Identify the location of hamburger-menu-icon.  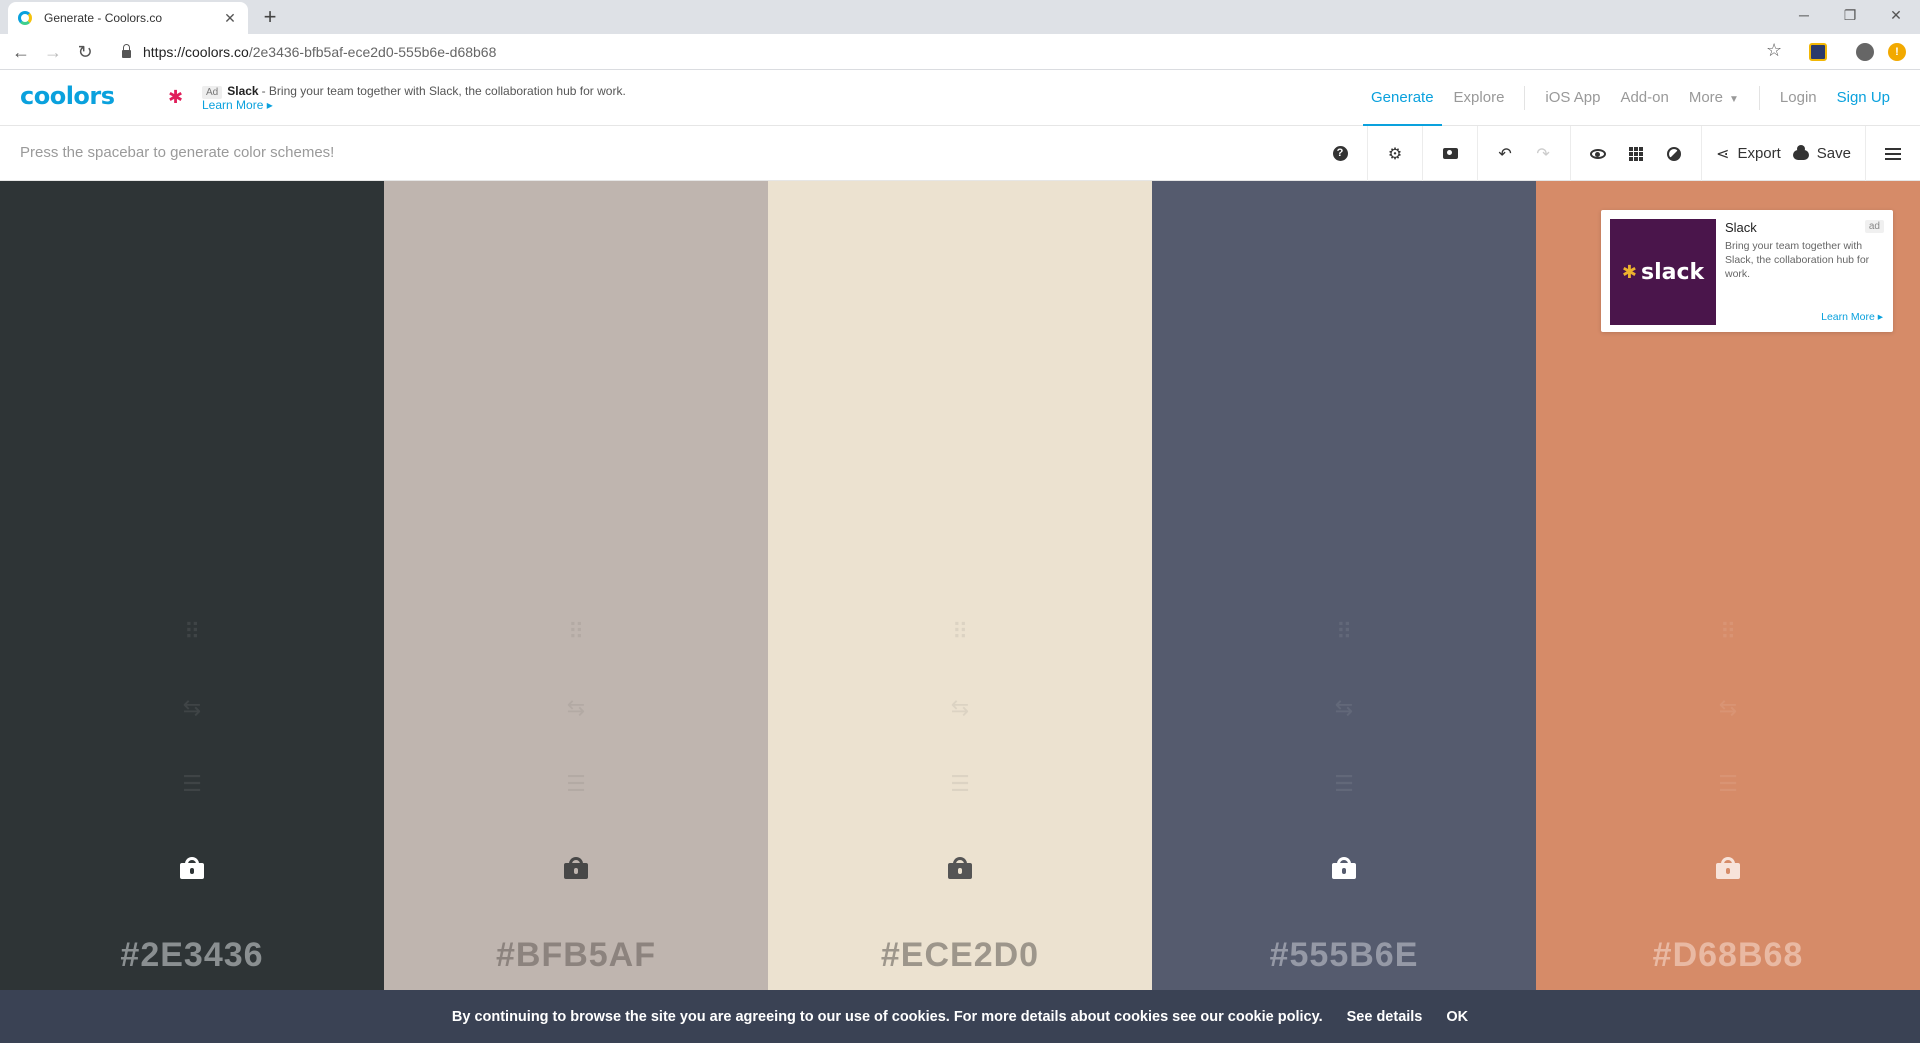
(1893, 153).